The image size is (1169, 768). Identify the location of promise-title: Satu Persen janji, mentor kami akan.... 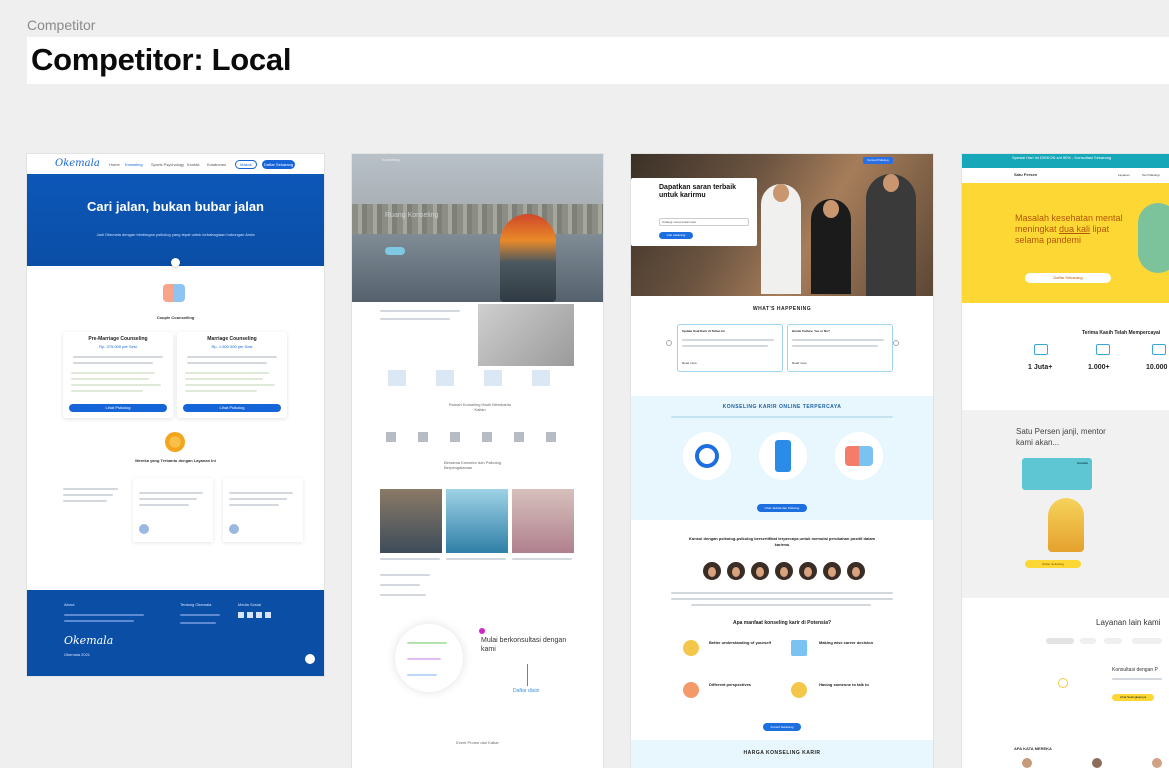
(1061, 437).